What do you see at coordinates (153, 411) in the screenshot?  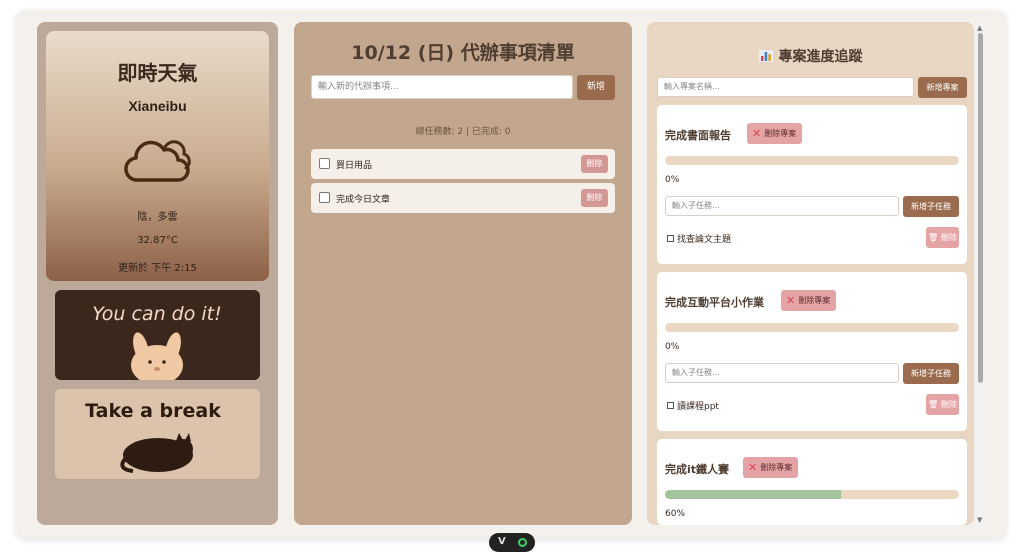 I see `break-text: Take a break` at bounding box center [153, 411].